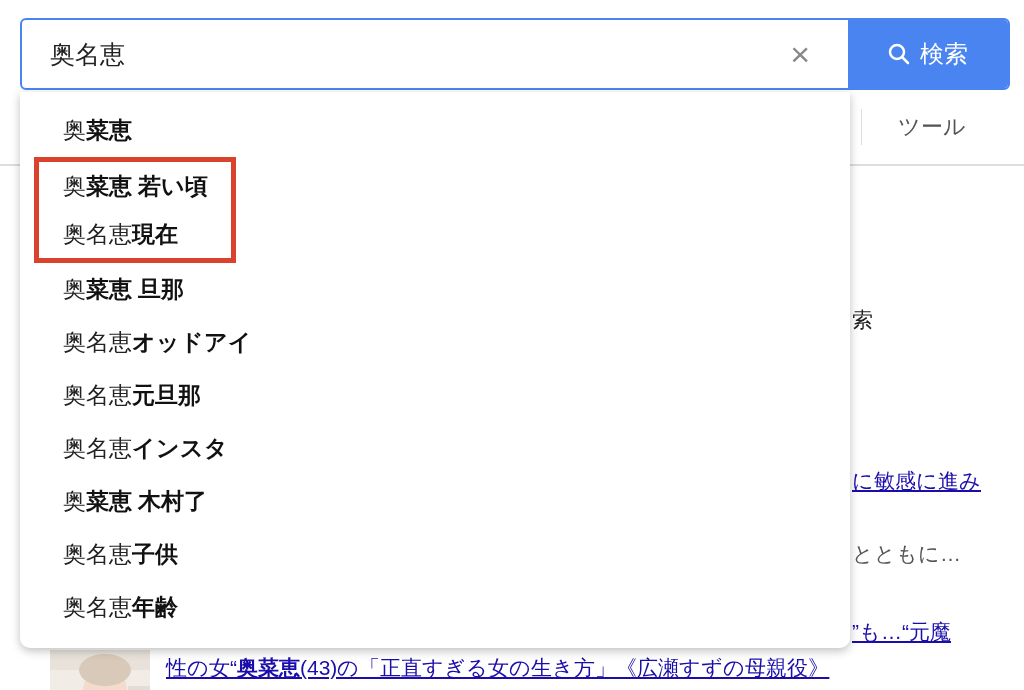 The height and width of the screenshot is (690, 1024). Describe the element at coordinates (932, 127) in the screenshot. I see `tools-tab: ツール` at that location.